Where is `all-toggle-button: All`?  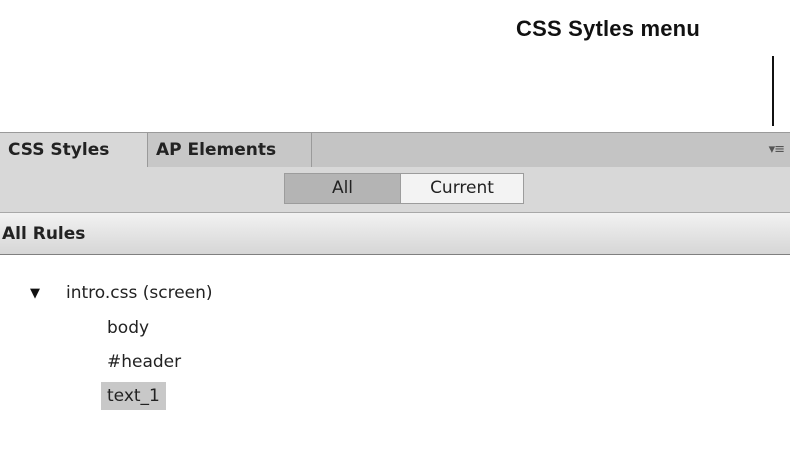
all-toggle-button: All is located at coordinates (343, 188).